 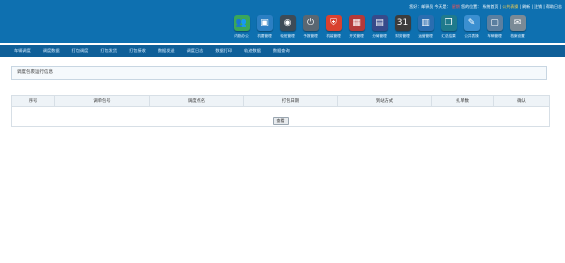 What do you see at coordinates (241, 36) in the screenshot?
I see `toolbar-label: 内勤办公` at bounding box center [241, 36].